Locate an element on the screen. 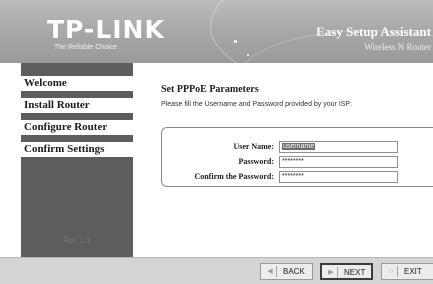 This screenshot has height=284, width=433. tp-link-logo: TP-LINK is located at coordinates (106, 29).